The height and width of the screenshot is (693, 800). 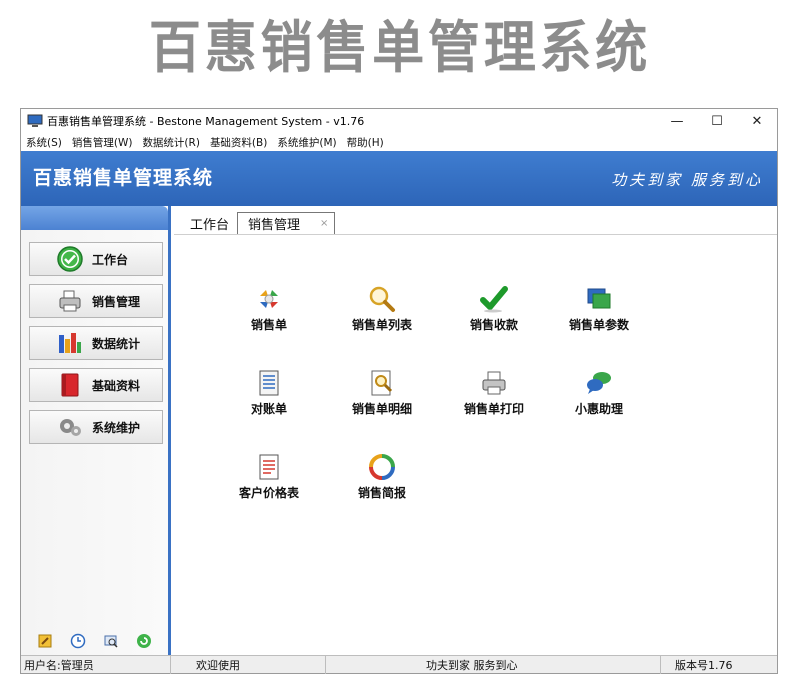 What do you see at coordinates (599, 398) in the screenshot?
I see `tile-assistant: 小惠助理` at bounding box center [599, 398].